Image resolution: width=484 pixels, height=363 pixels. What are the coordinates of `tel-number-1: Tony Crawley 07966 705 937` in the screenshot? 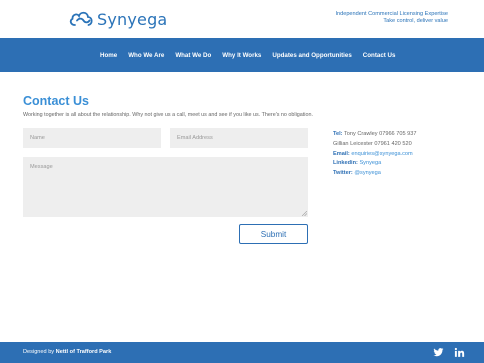 It's located at (380, 134).